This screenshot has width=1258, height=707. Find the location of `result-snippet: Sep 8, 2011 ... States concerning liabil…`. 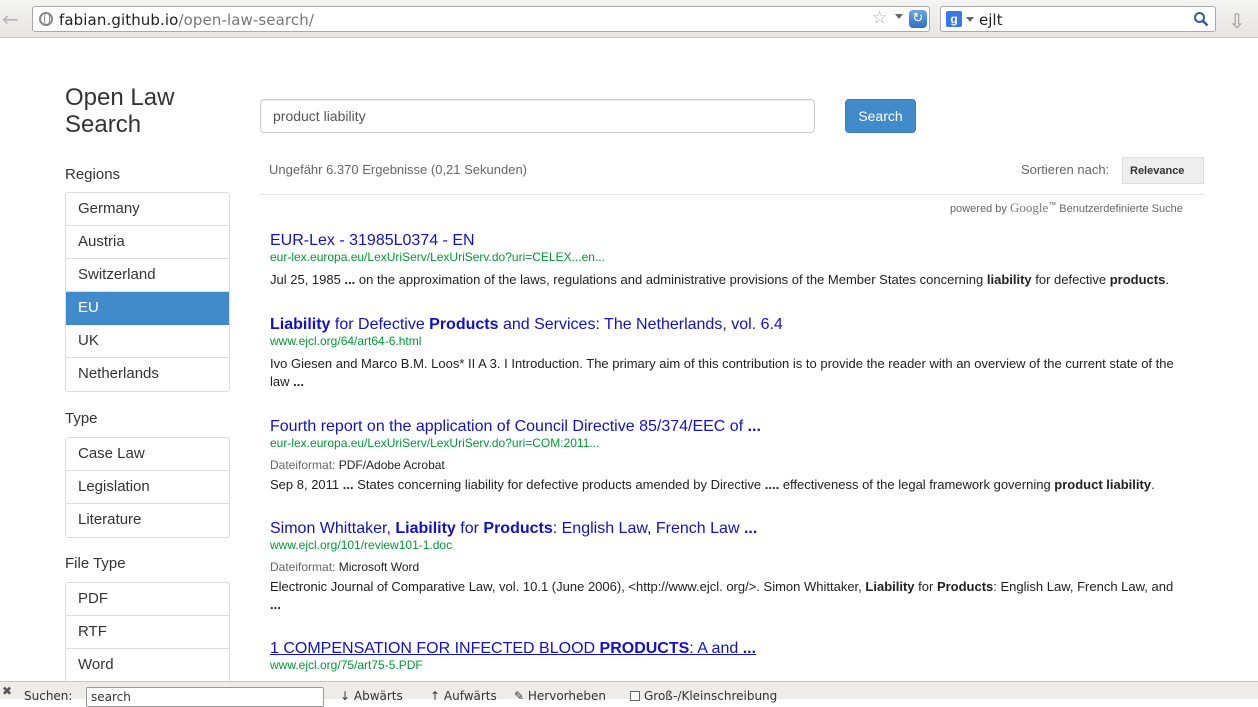

result-snippet: Sep 8, 2011 ... States concerning liabil… is located at coordinates (712, 484).